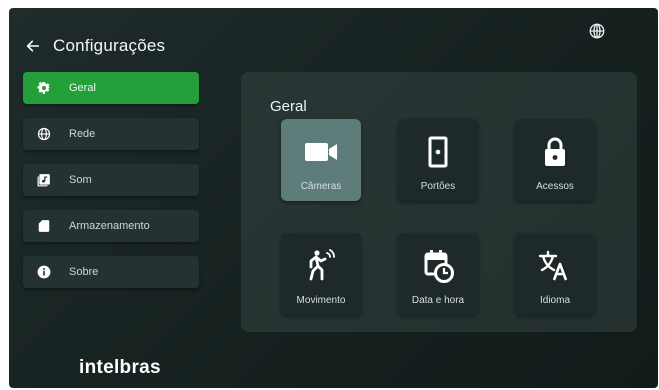 This screenshot has width=659, height=390. Describe the element at coordinates (82, 88) in the screenshot. I see `sidebar-item-label: Geral` at that location.